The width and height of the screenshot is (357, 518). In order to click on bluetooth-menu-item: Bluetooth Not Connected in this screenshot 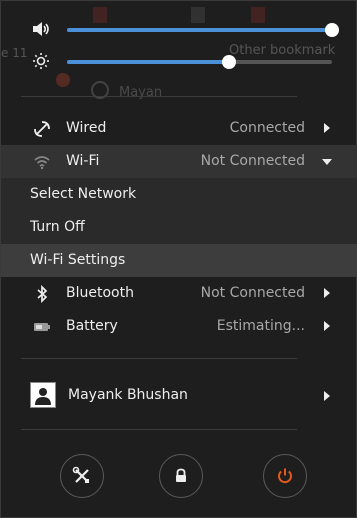, I will do `click(179, 293)`.